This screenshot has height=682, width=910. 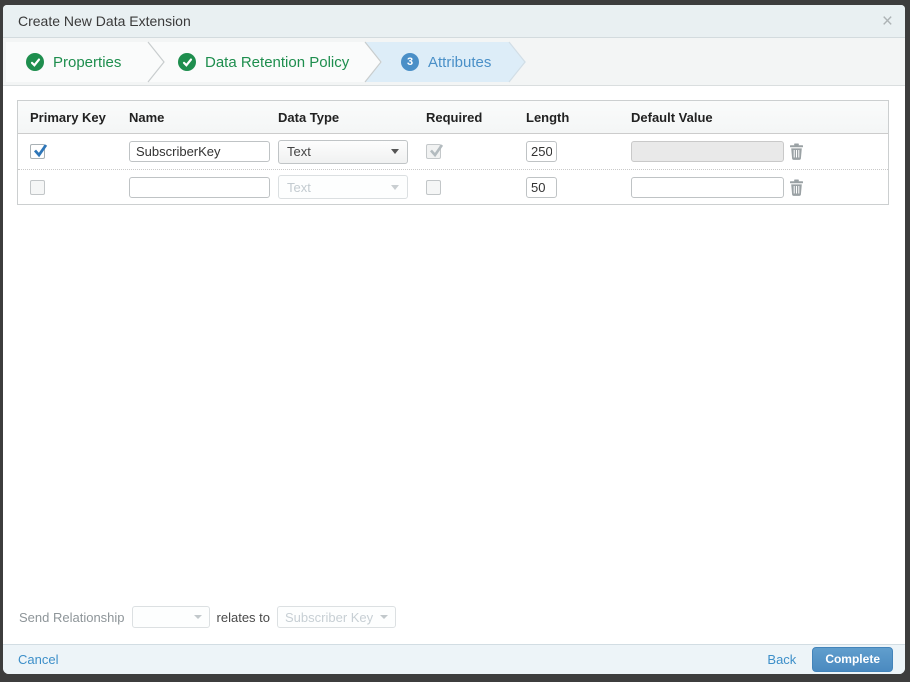 I want to click on step-properties-label: Properties, so click(x=87, y=62).